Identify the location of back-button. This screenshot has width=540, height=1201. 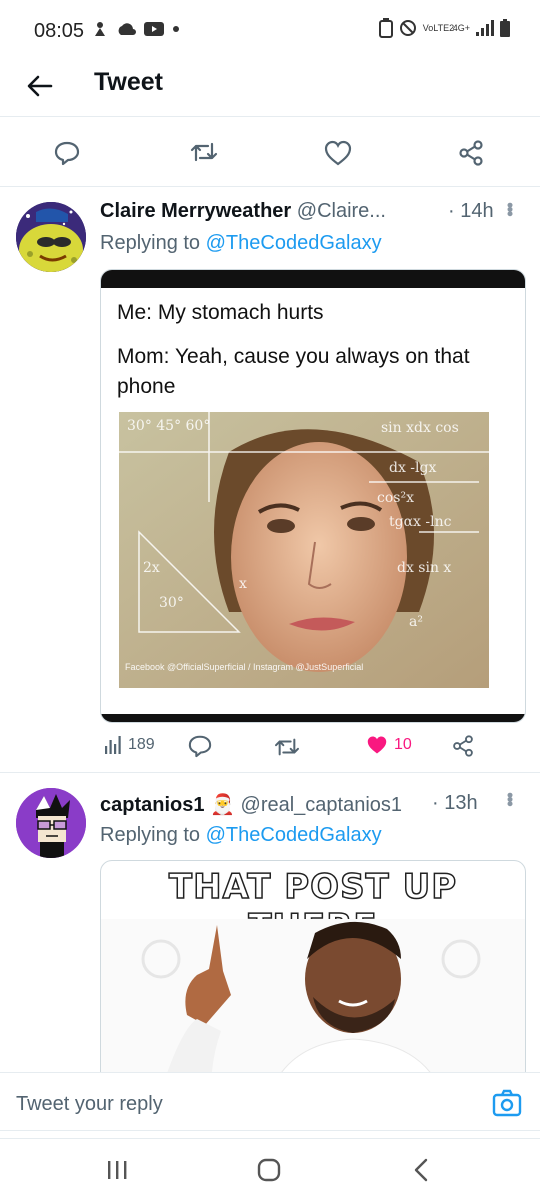
(40, 86).